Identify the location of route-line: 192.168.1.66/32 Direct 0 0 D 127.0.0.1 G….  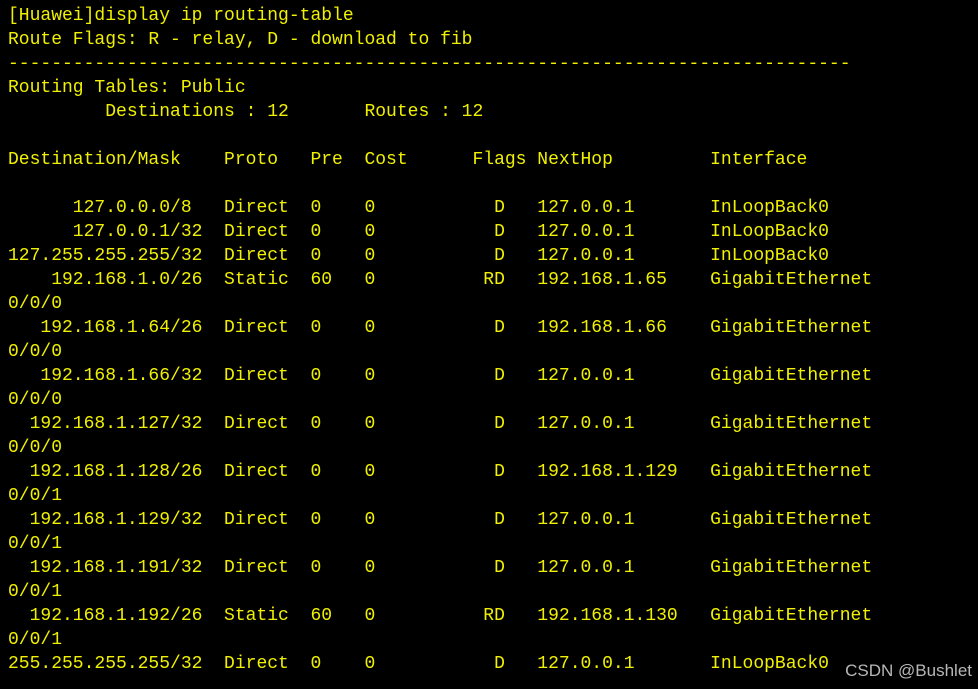
(440, 376).